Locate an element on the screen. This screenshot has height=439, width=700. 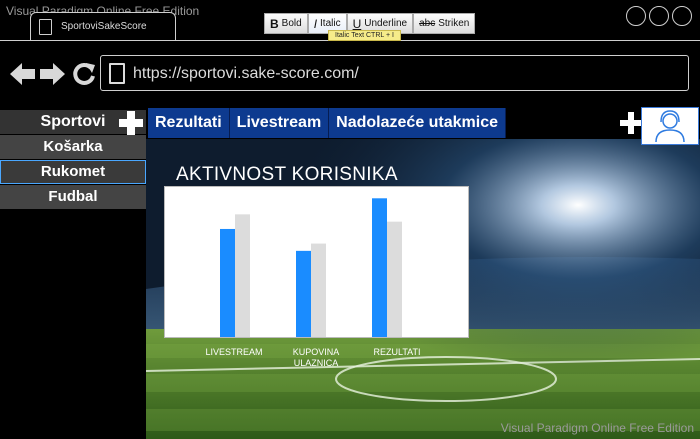
back-arrow-icon is located at coordinates (23, 74).